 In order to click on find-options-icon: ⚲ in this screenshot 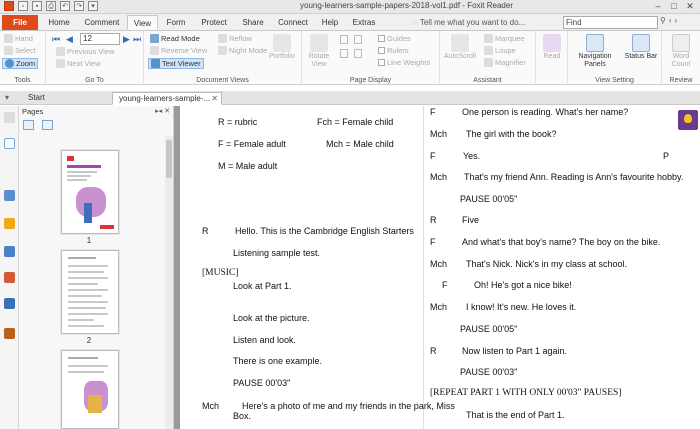, I will do `click(663, 20)`.